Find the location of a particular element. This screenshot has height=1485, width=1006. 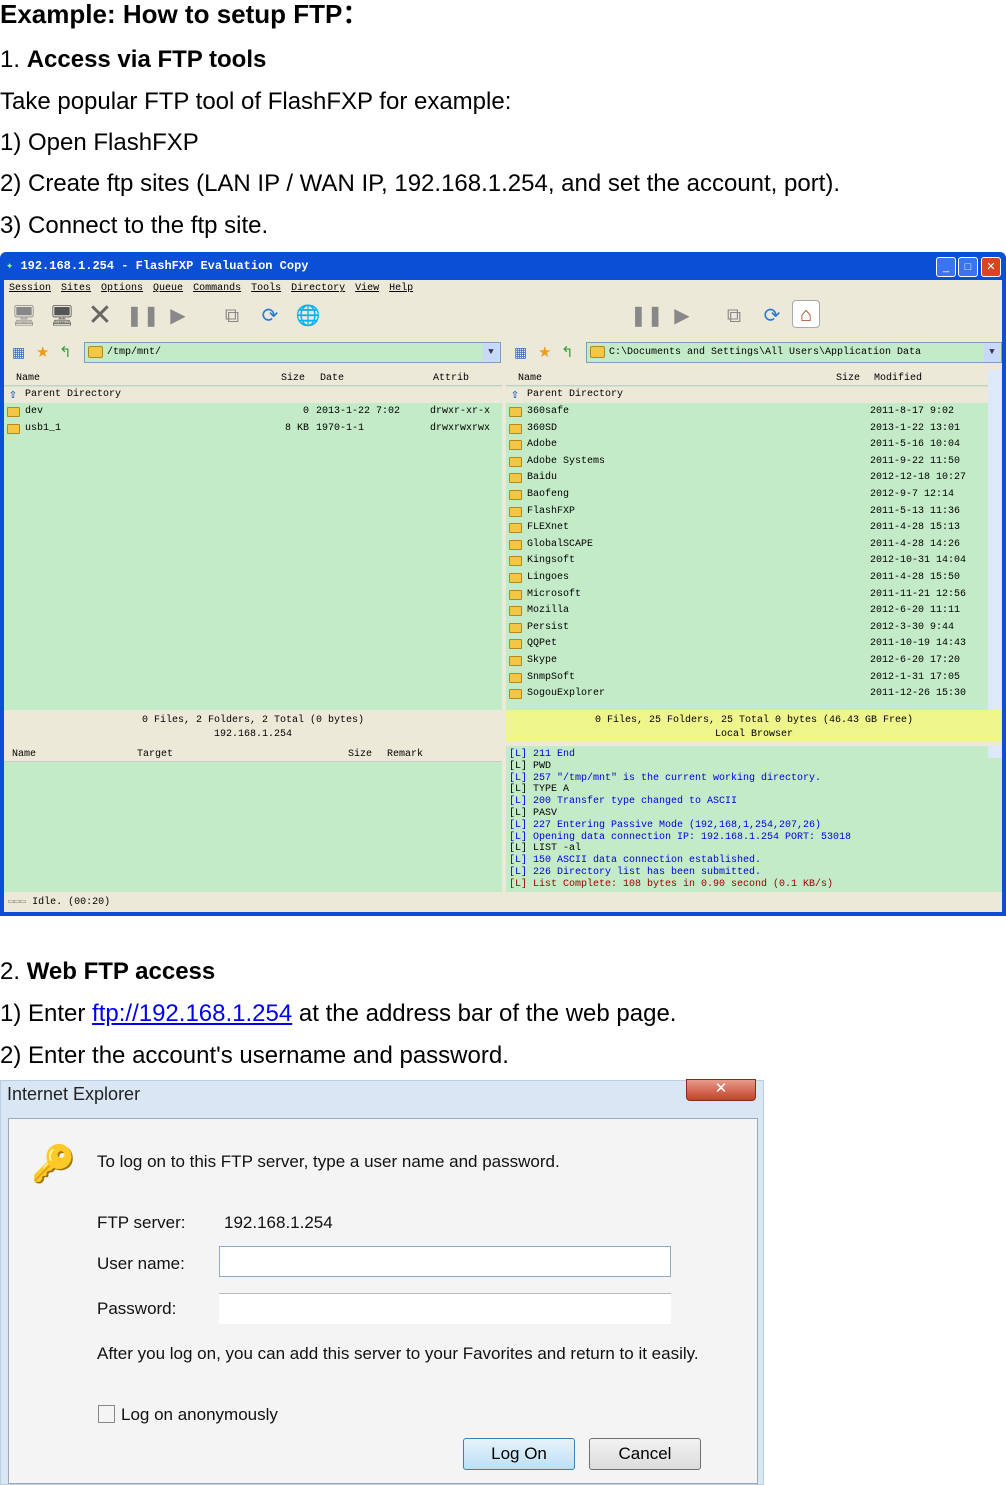

menu-item-commands: Commands is located at coordinates (217, 288).